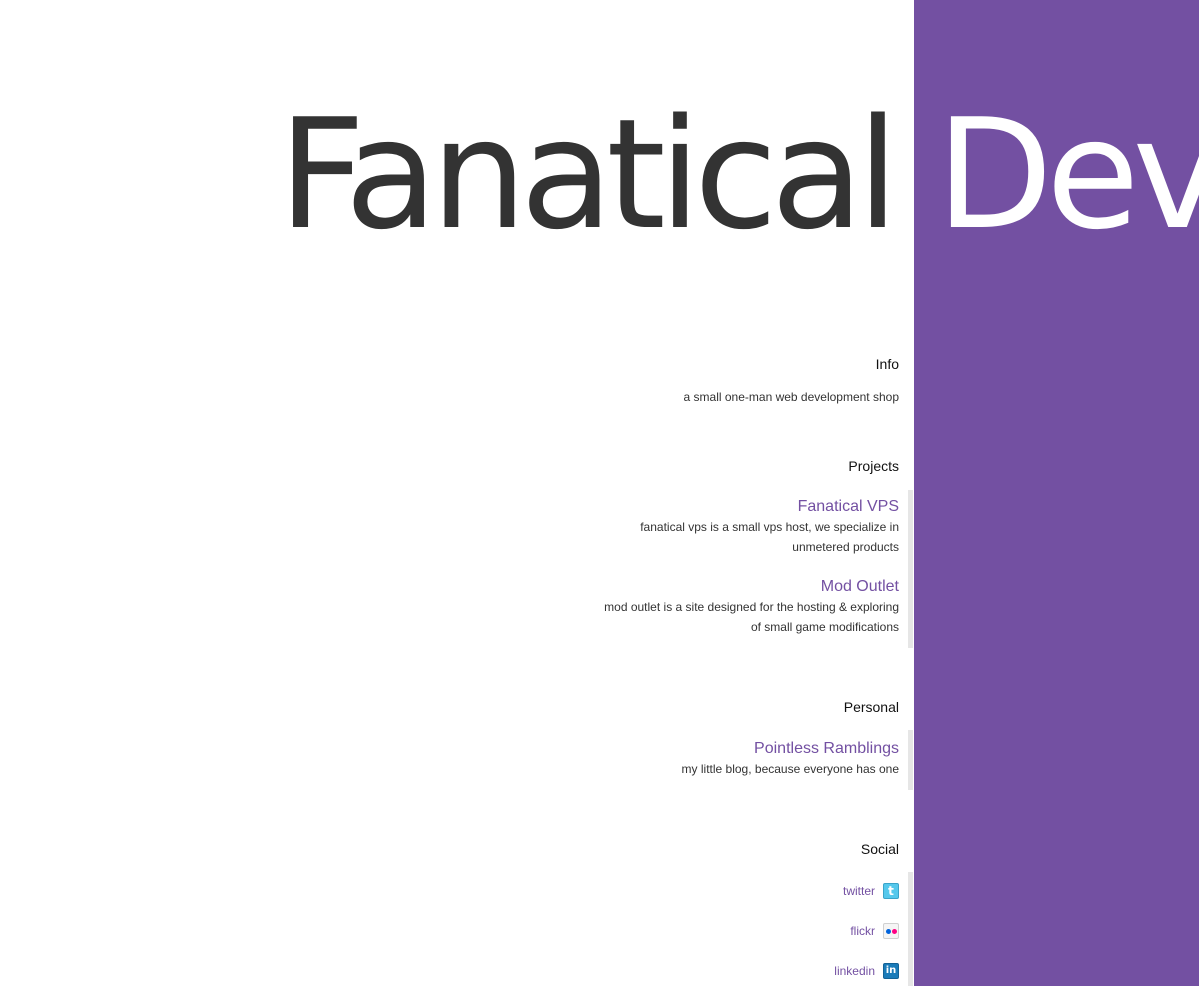  I want to click on project-link-mod-outlet: Mod Outlet, so click(749, 587).